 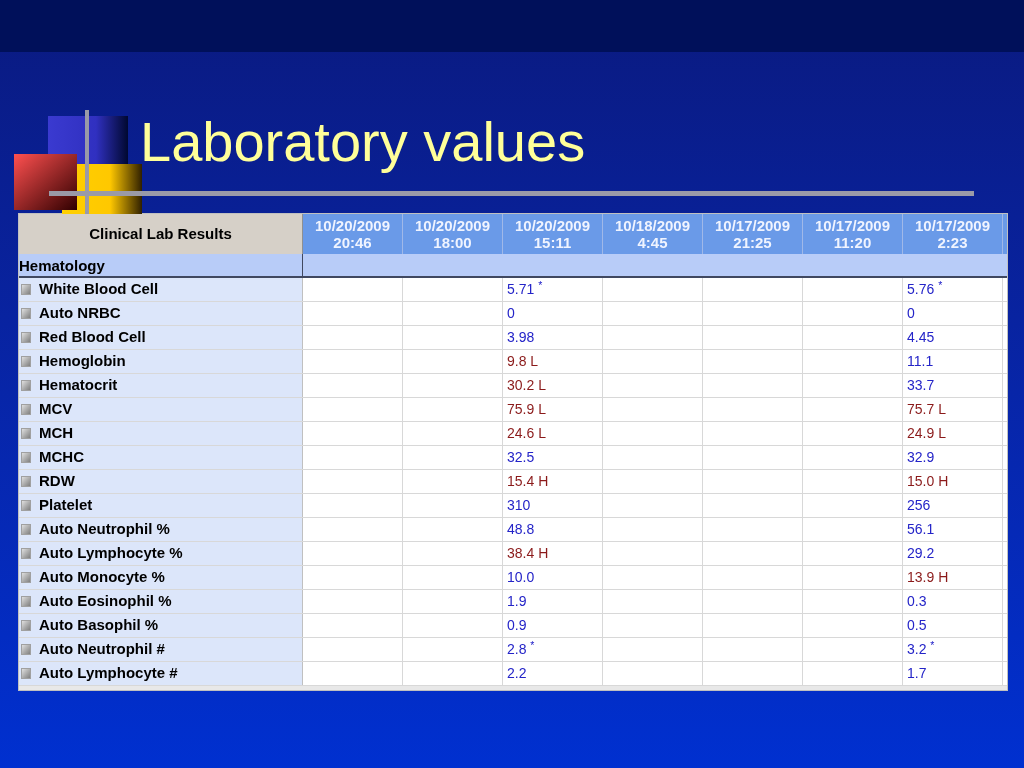 I want to click on result-value: 256, so click(x=919, y=505).